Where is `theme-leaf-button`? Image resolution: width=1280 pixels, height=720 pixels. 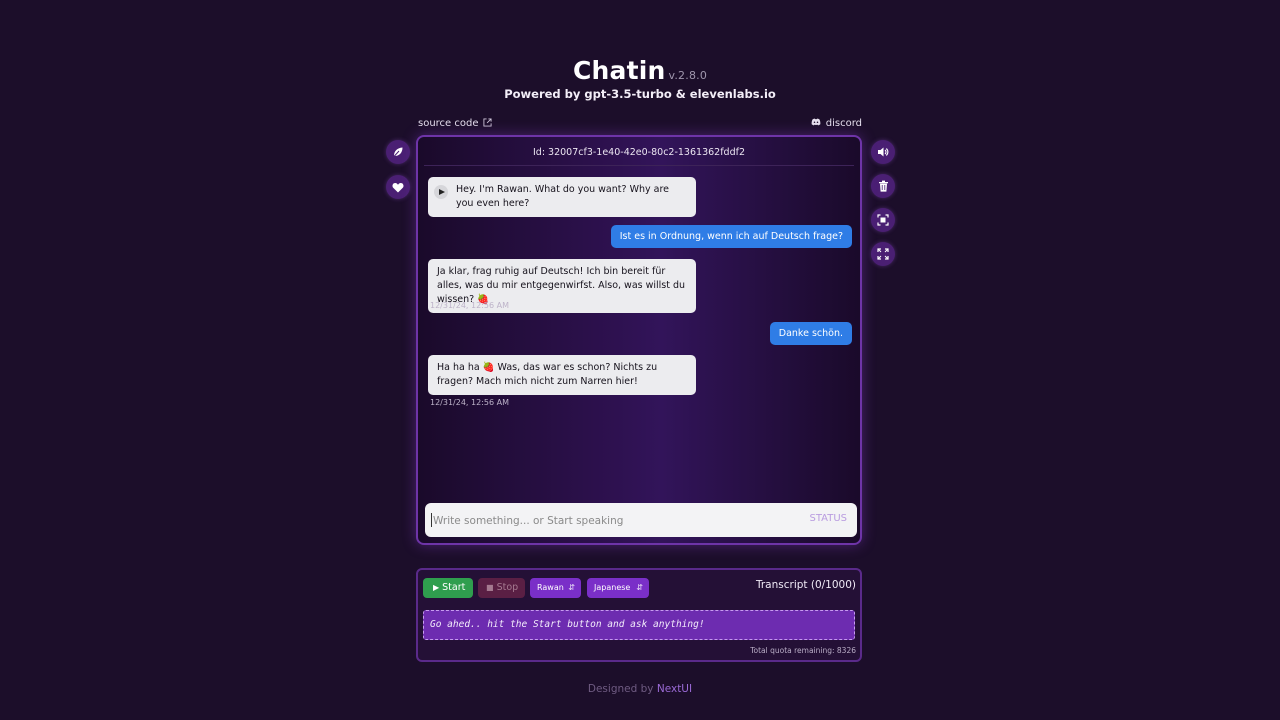 theme-leaf-button is located at coordinates (398, 152).